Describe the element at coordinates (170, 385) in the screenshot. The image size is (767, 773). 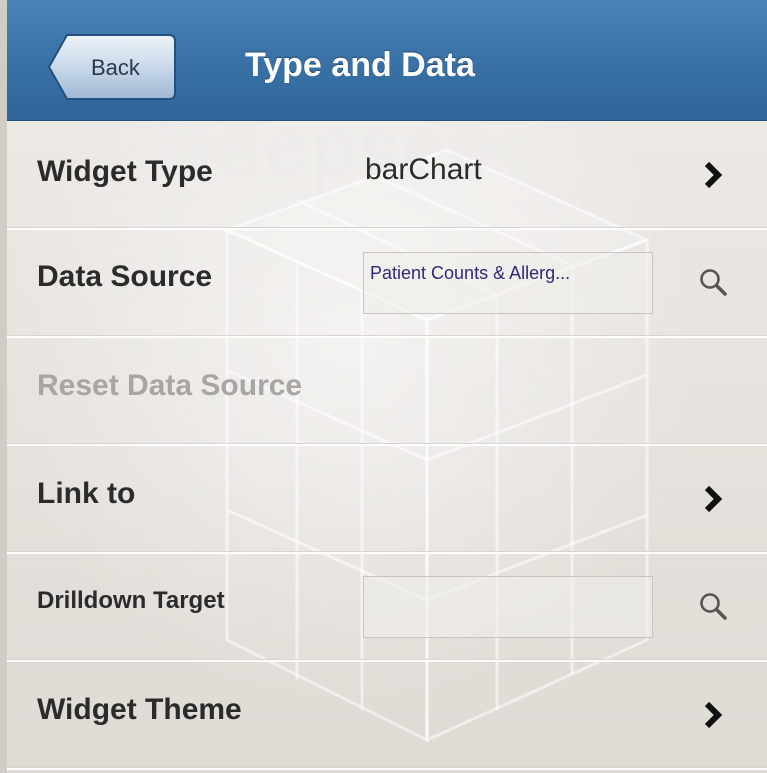
I see `reset-data-source-label: Reset Data Source` at that location.